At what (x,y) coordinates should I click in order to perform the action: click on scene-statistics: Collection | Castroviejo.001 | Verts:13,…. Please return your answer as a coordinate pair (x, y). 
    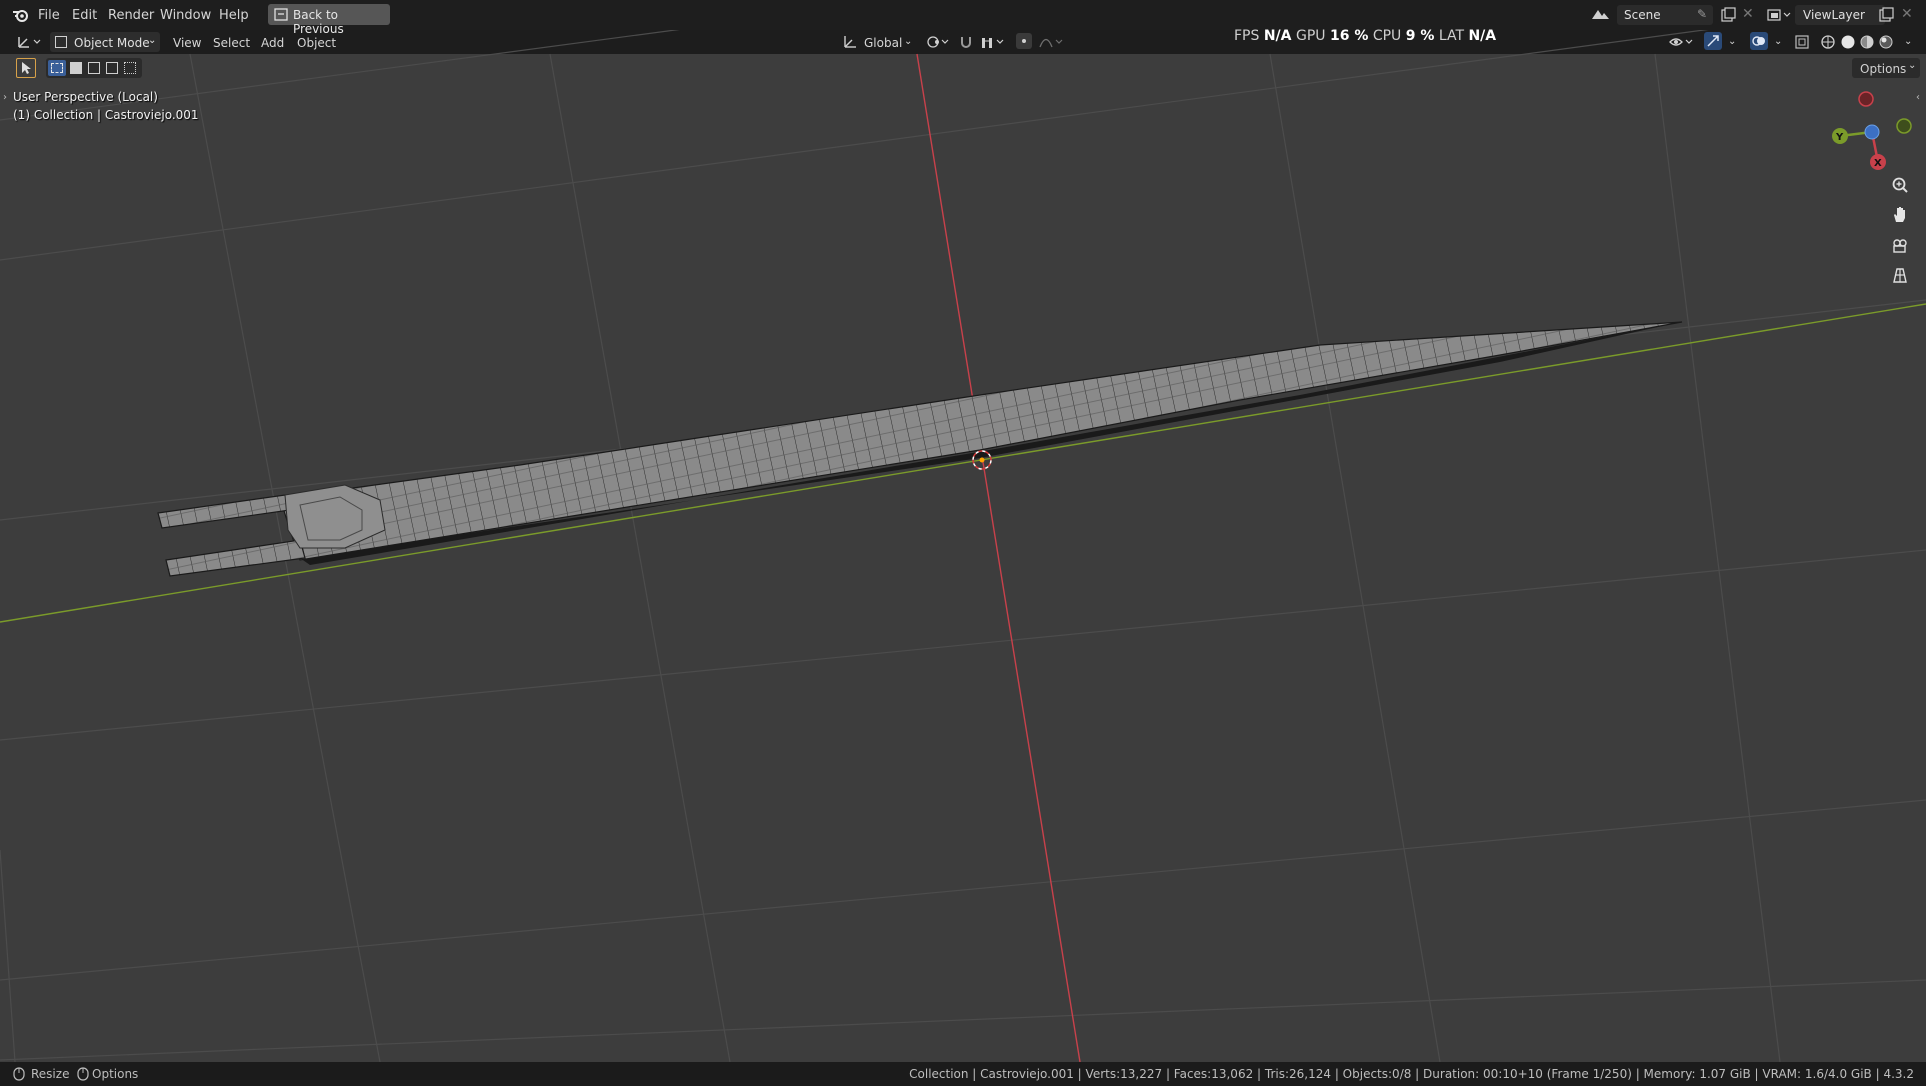
    Looking at the image, I should click on (1411, 1074).